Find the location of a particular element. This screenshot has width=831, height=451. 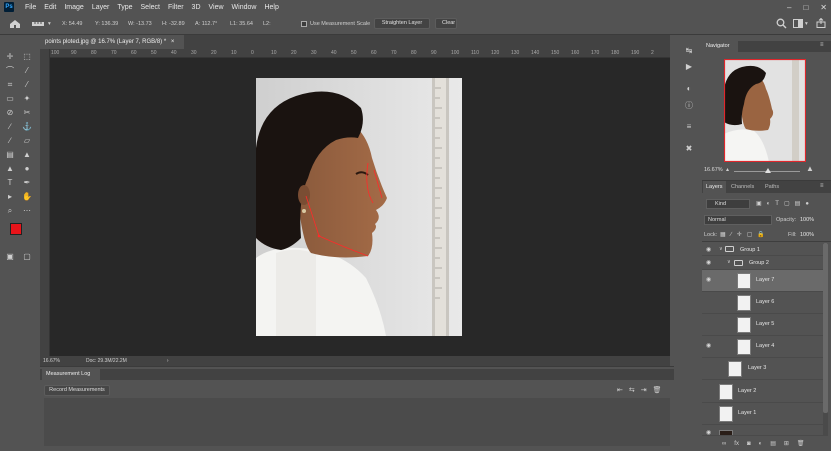

layer-kind-filter: Kind is located at coordinates (728, 204).